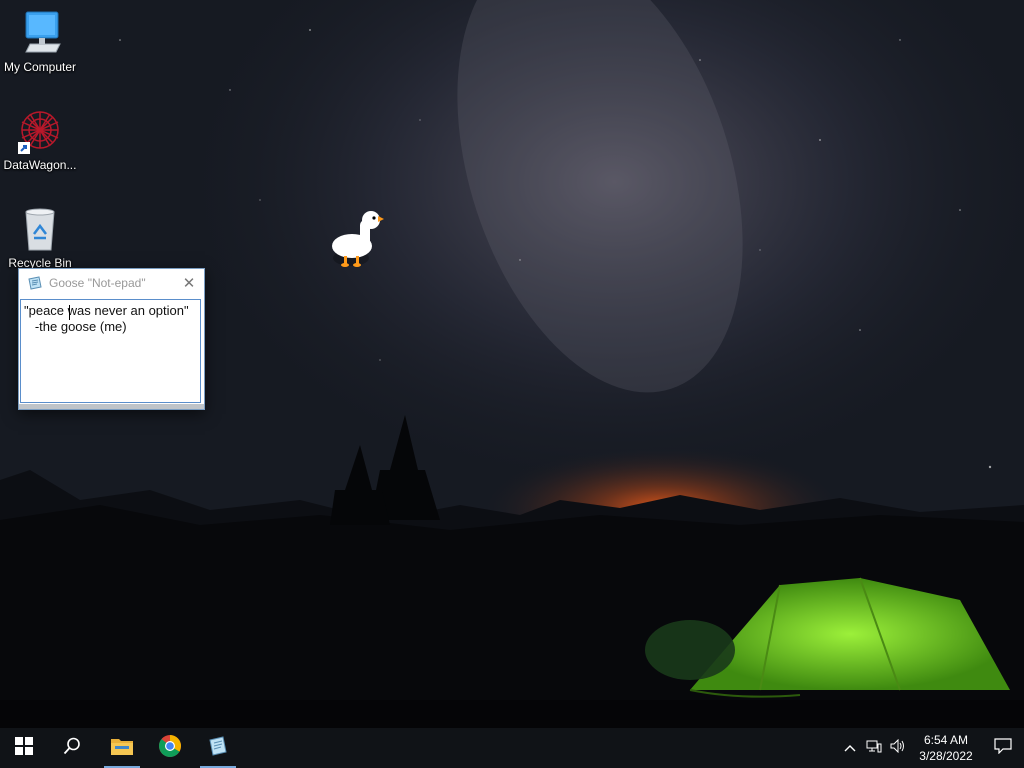 Image resolution: width=1024 pixels, height=768 pixels. Describe the element at coordinates (69, 312) in the screenshot. I see `text-caret` at that location.